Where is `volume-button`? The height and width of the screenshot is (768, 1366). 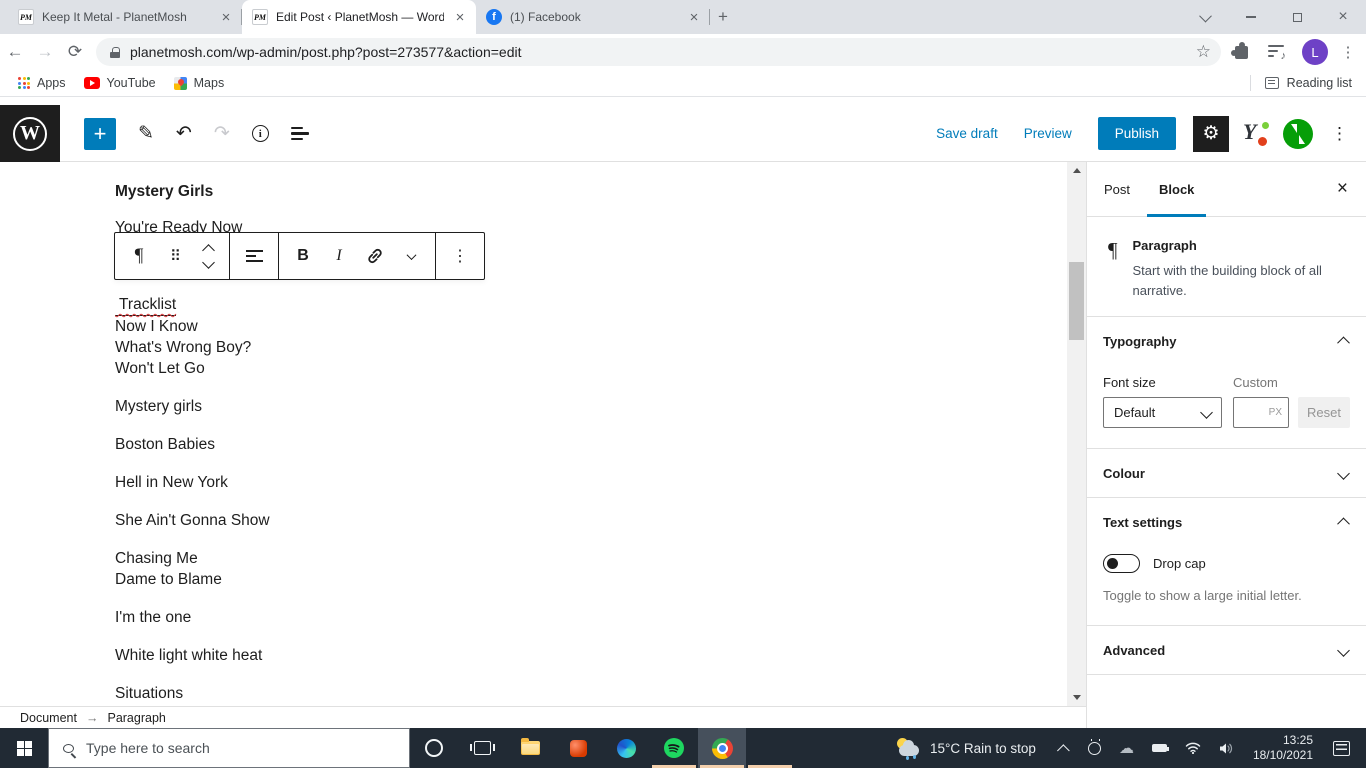 volume-button is located at coordinates (1226, 748).